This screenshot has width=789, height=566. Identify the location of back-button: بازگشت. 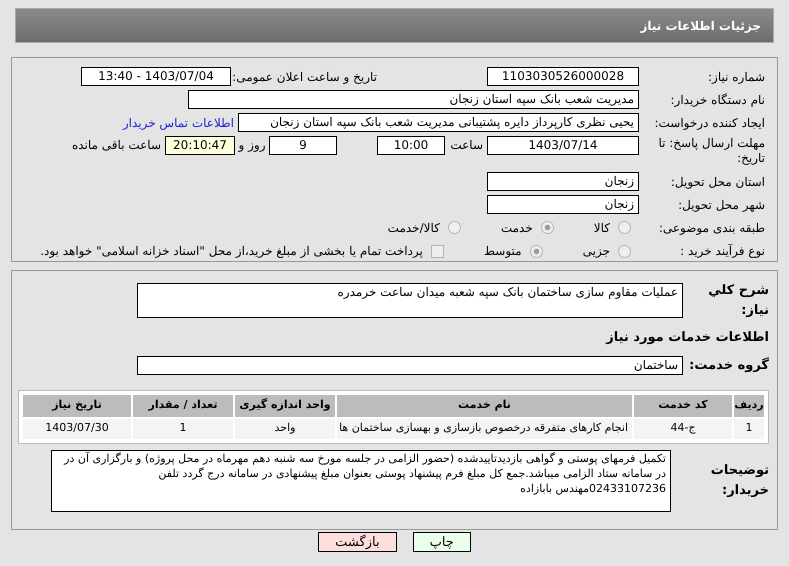
(357, 542).